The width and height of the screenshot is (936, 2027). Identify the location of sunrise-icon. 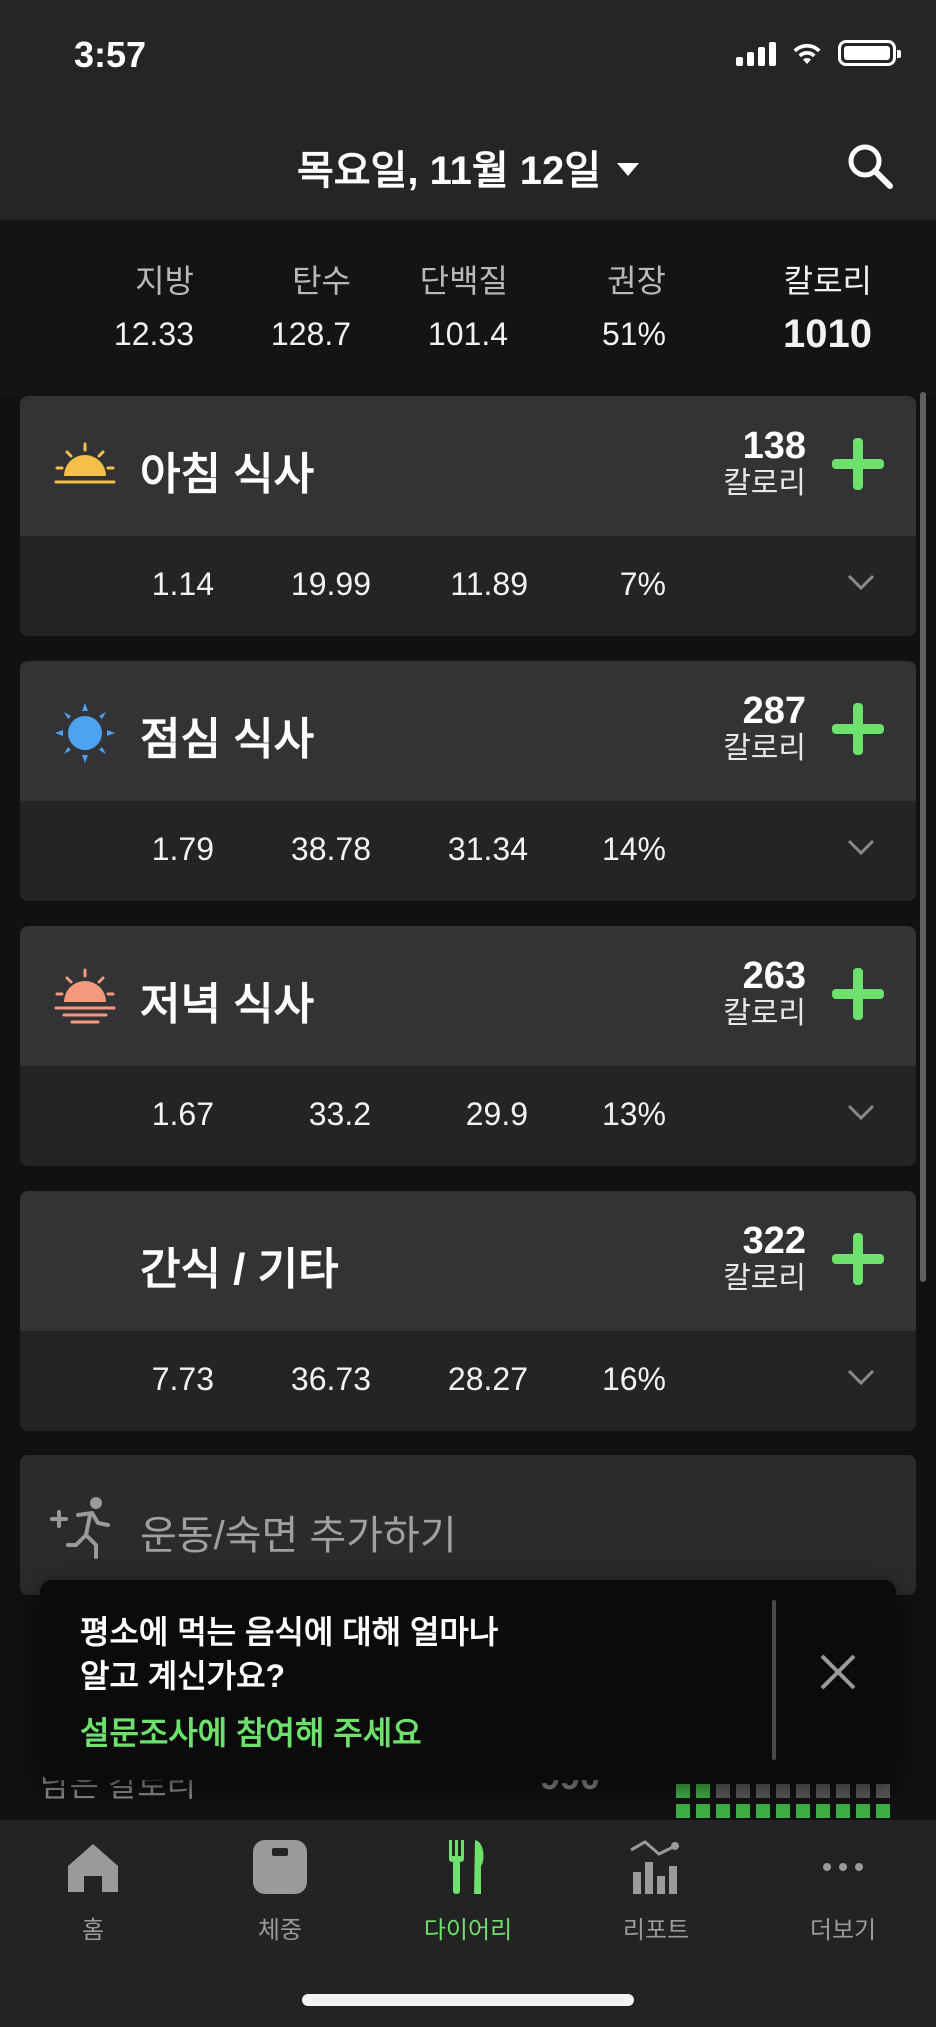
(85, 463).